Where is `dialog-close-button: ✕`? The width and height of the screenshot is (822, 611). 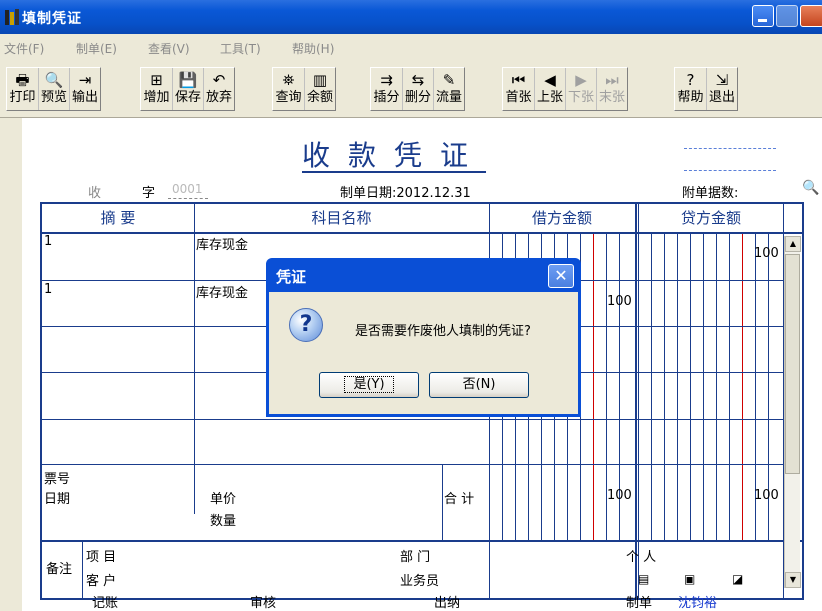 dialog-close-button: ✕ is located at coordinates (561, 276).